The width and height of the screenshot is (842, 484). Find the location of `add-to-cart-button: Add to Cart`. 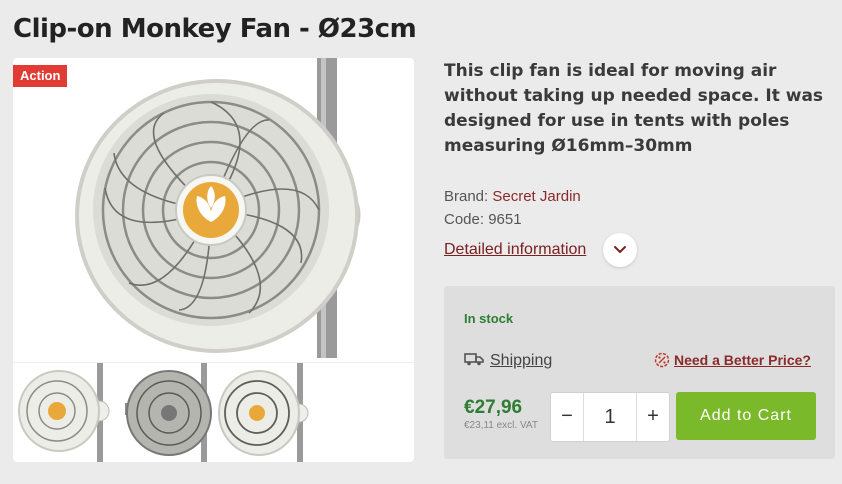

add-to-cart-button: Add to Cart is located at coordinates (746, 416).